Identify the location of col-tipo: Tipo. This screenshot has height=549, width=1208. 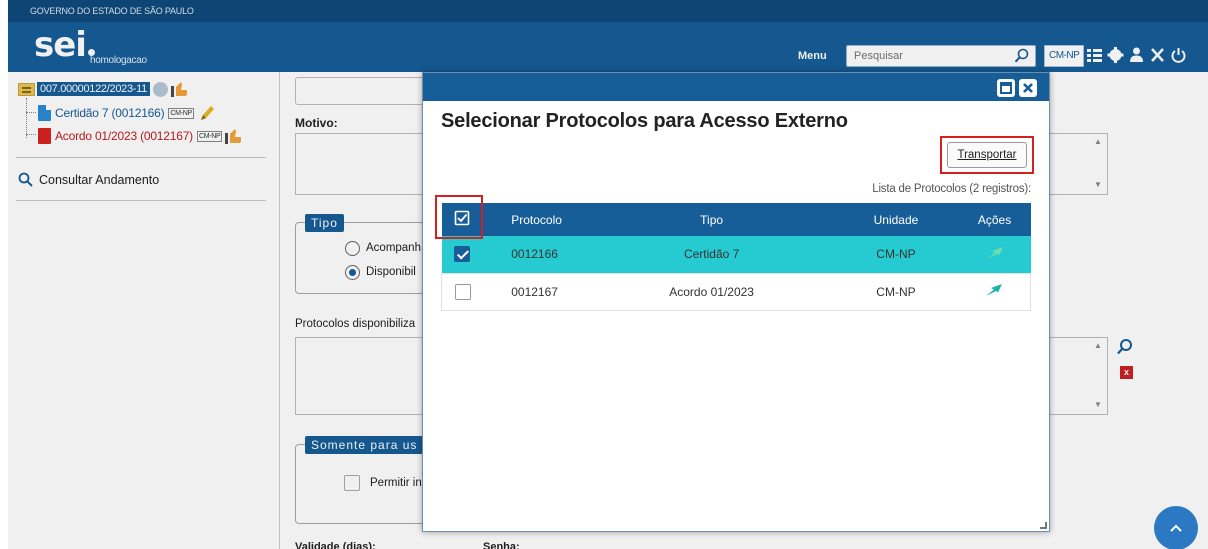
(712, 219).